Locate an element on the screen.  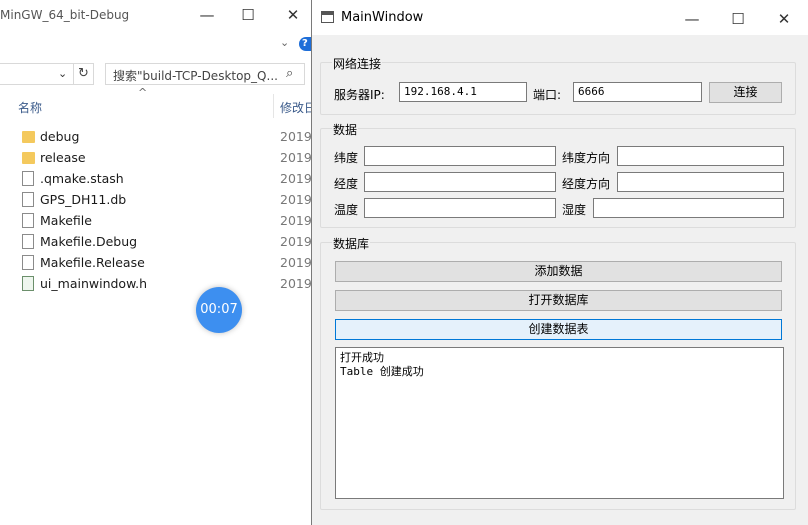
humidity-input is located at coordinates (688, 208).